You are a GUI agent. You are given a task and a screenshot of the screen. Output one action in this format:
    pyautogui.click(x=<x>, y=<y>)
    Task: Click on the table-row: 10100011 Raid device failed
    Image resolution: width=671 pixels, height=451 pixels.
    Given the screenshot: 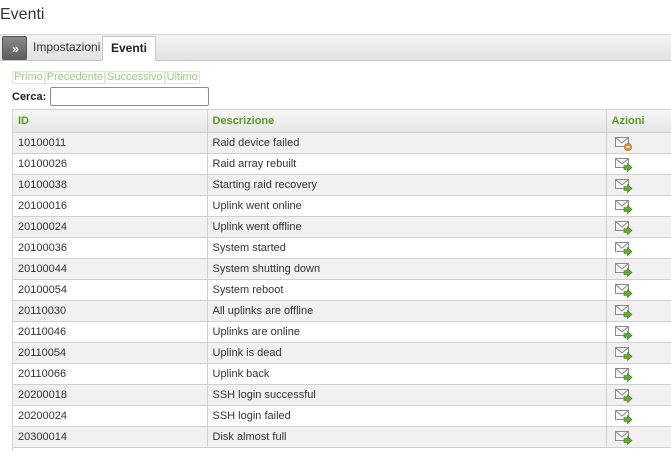 What is the action you would take?
    pyautogui.click(x=342, y=143)
    